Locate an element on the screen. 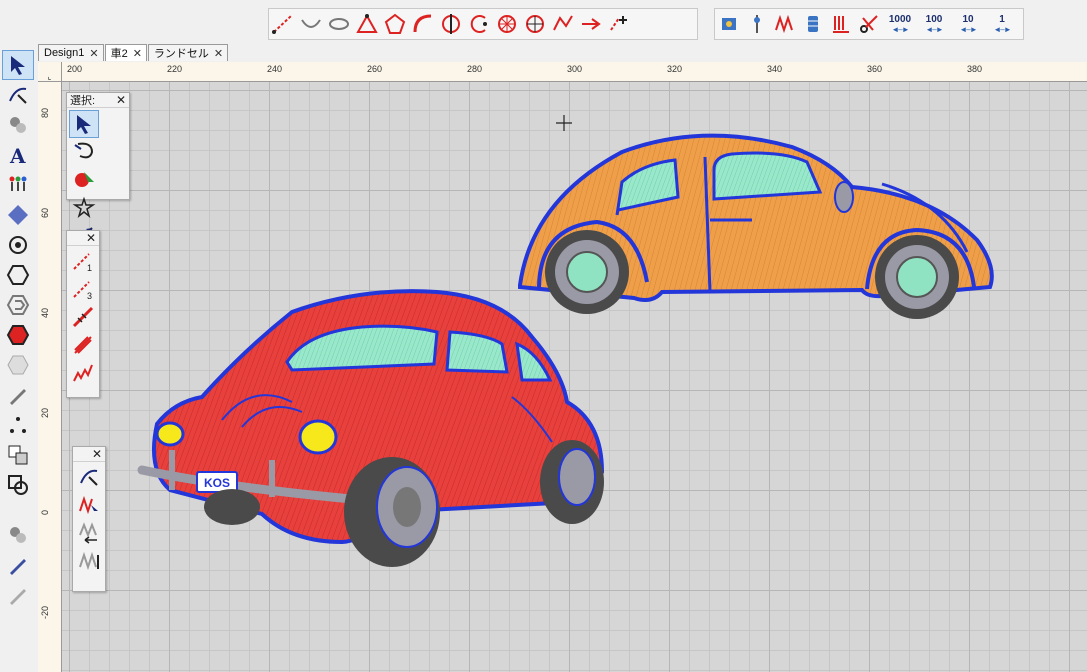 The width and height of the screenshot is (1087, 672). stylus-icon is located at coordinates (18, 565).